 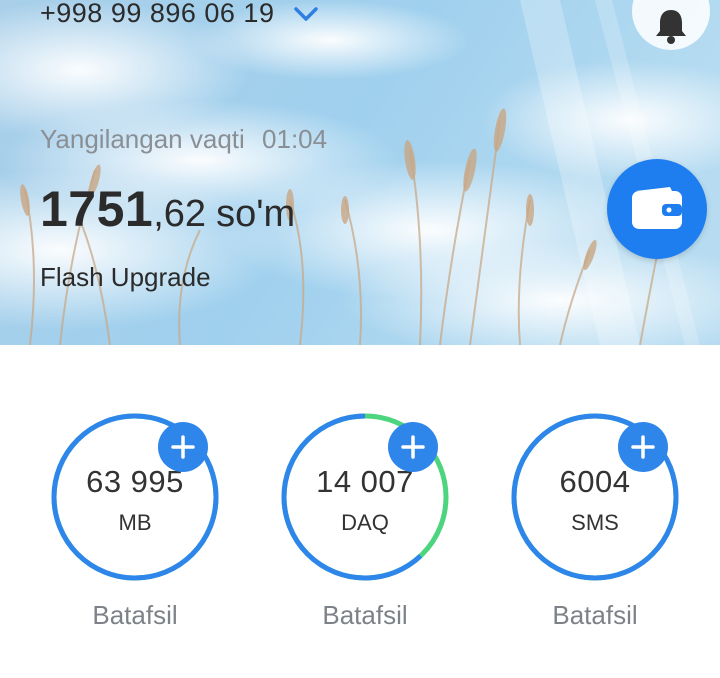 I want to click on stat-minutes: 14 007 DAQ Batafsil, so click(x=370, y=532).